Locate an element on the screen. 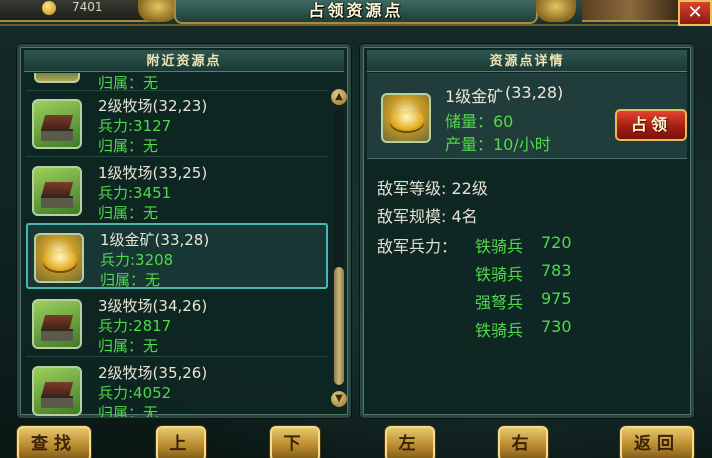  top-right-decoration is located at coordinates (630, 11).